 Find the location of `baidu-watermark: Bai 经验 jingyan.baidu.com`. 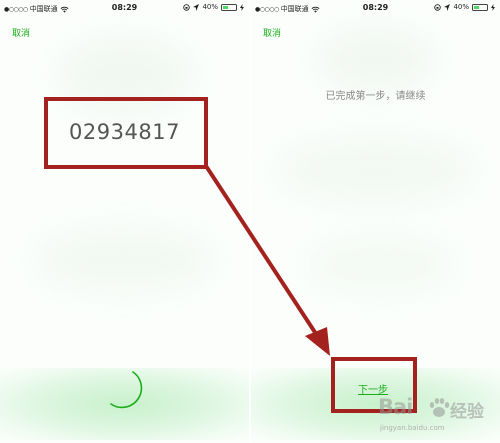

baidu-watermark: Bai 经验 jingyan.baidu.com is located at coordinates (437, 418).